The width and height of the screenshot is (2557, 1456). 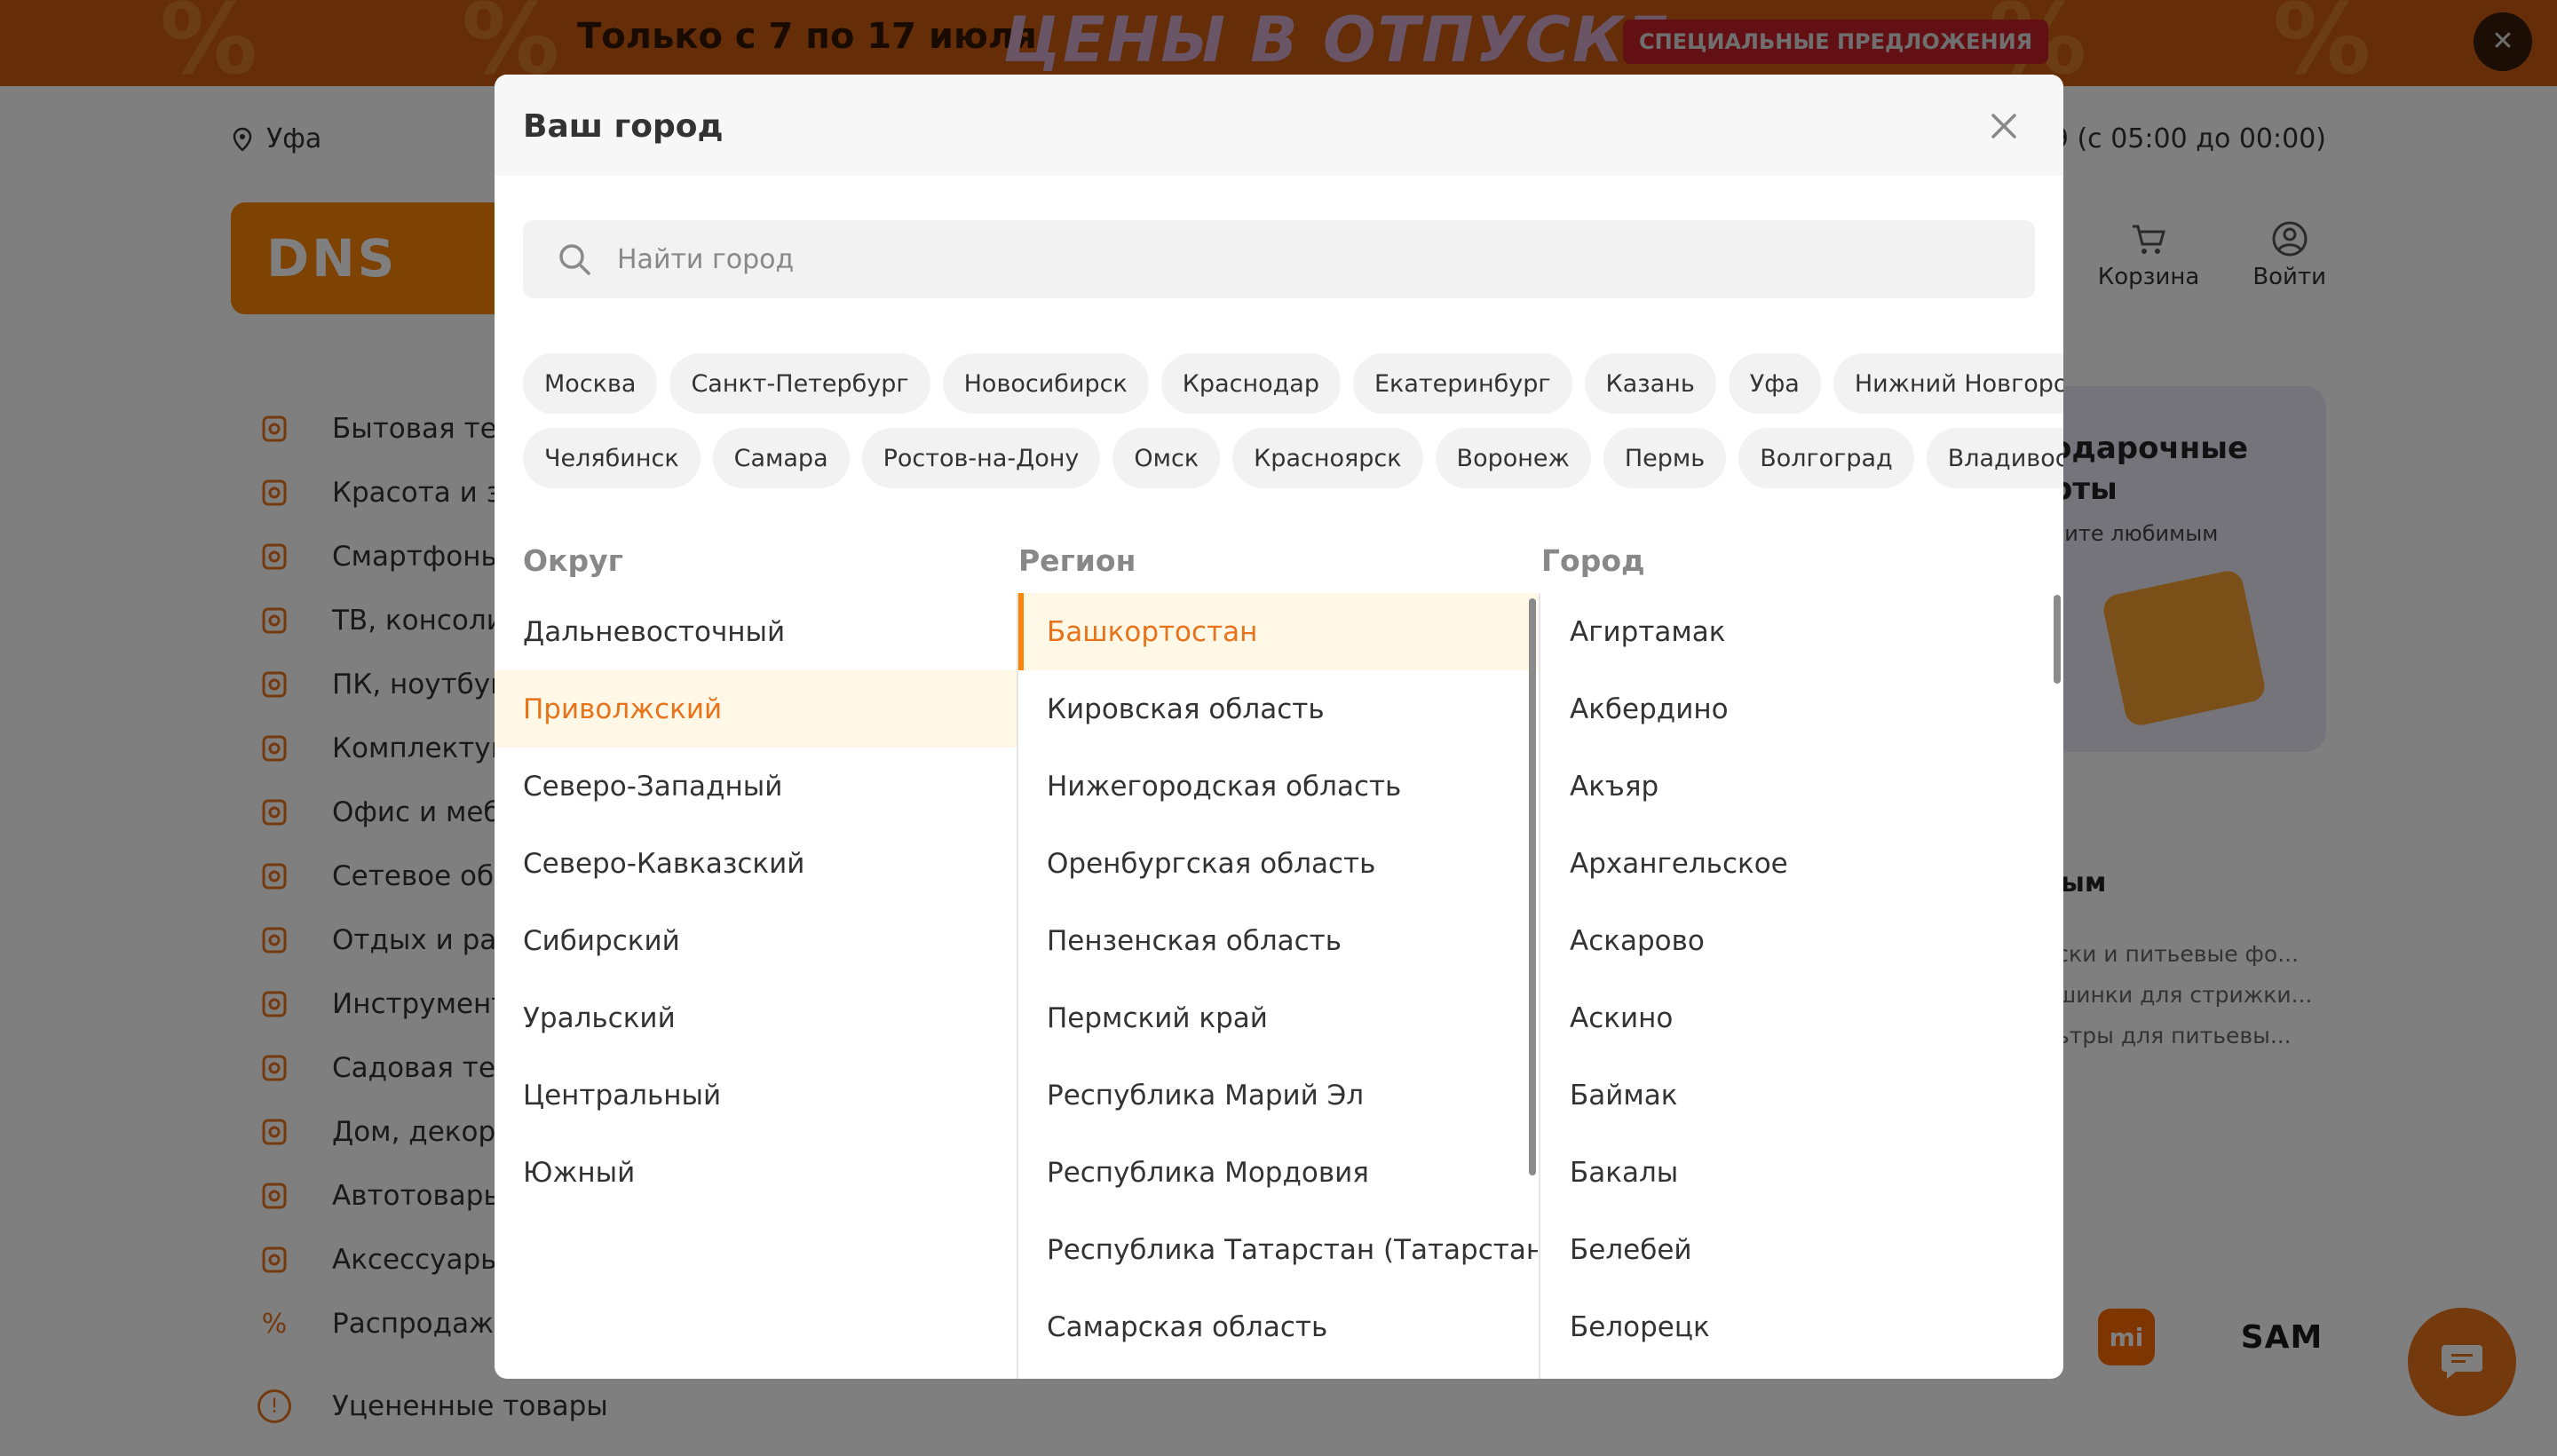 I want to click on popular-city-chip: Уфа, so click(x=1774, y=383).